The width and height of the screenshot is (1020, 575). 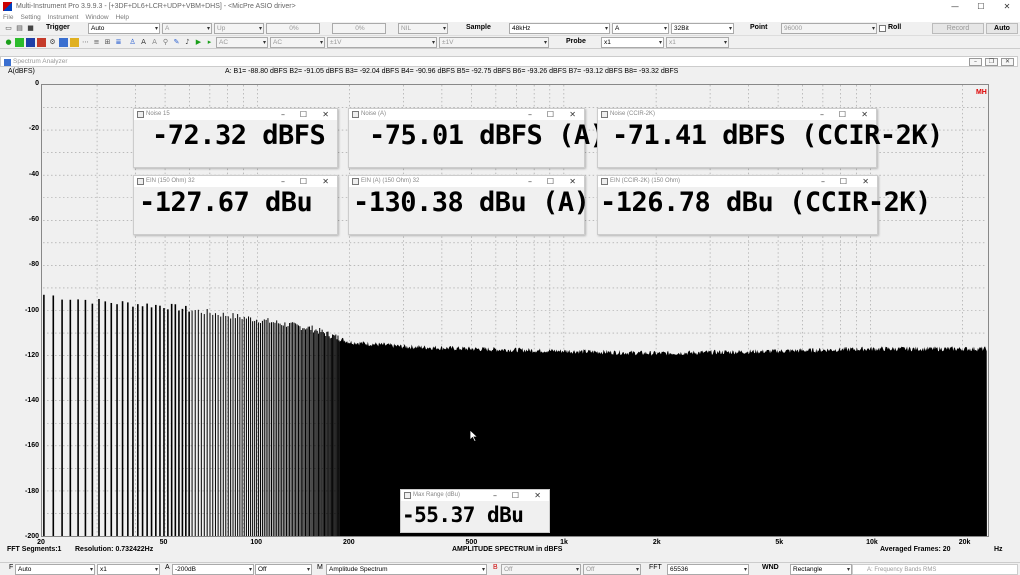 What do you see at coordinates (30, 17) in the screenshot?
I see `menu-setting: Setting` at bounding box center [30, 17].